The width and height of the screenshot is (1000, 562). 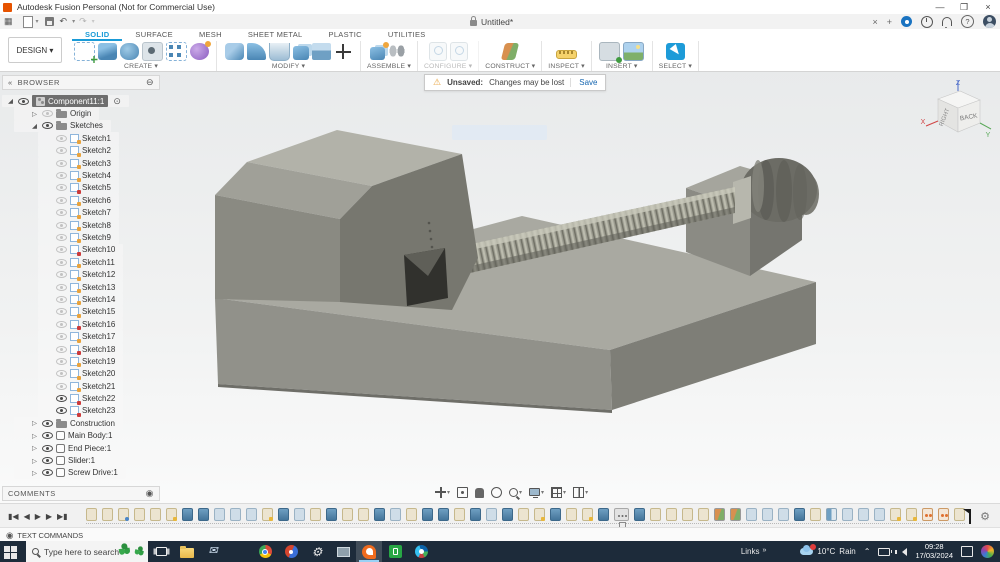 What do you see at coordinates (8, 21) in the screenshot?
I see `app-grid-icon: ▦` at bounding box center [8, 21].